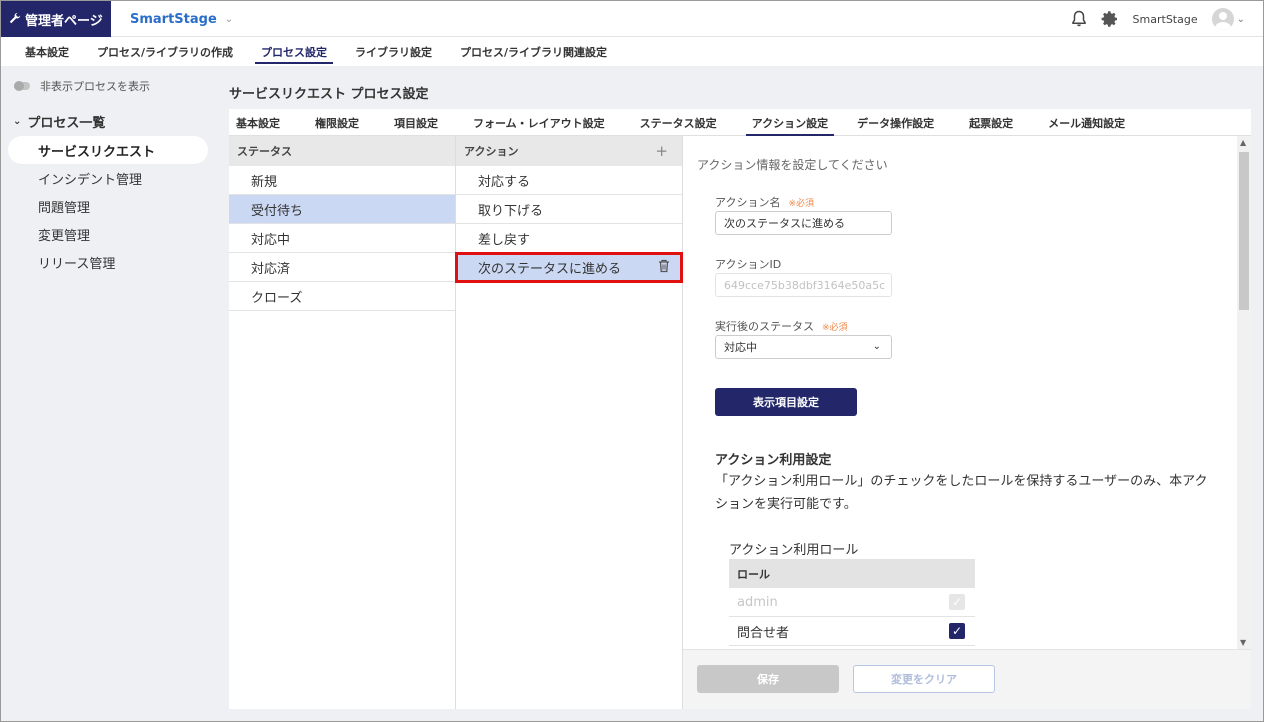 The image size is (1264, 722). Describe the element at coordinates (748, 202) in the screenshot. I see `action-name-label-text: アクション名` at that location.